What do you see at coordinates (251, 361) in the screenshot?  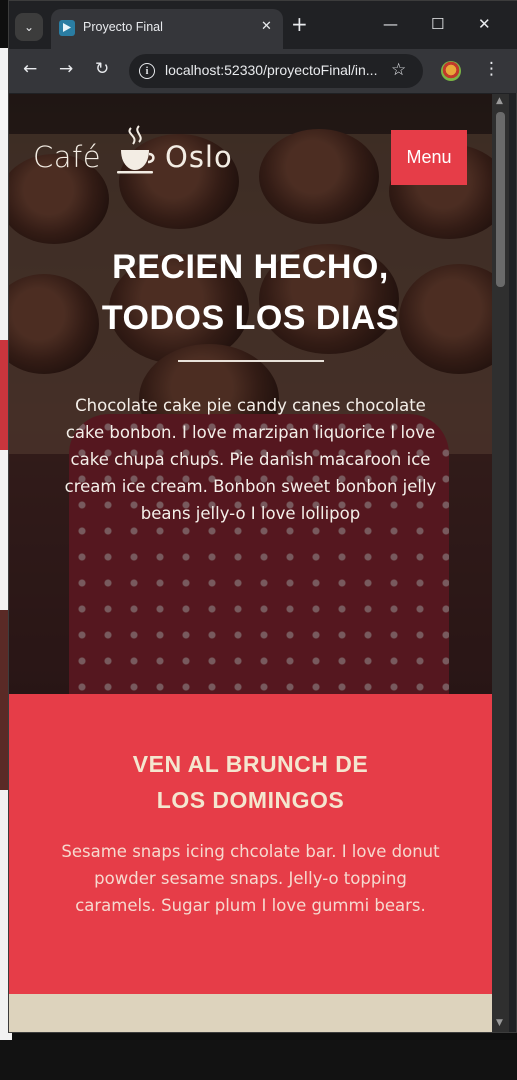 I see `hero-divider` at bounding box center [251, 361].